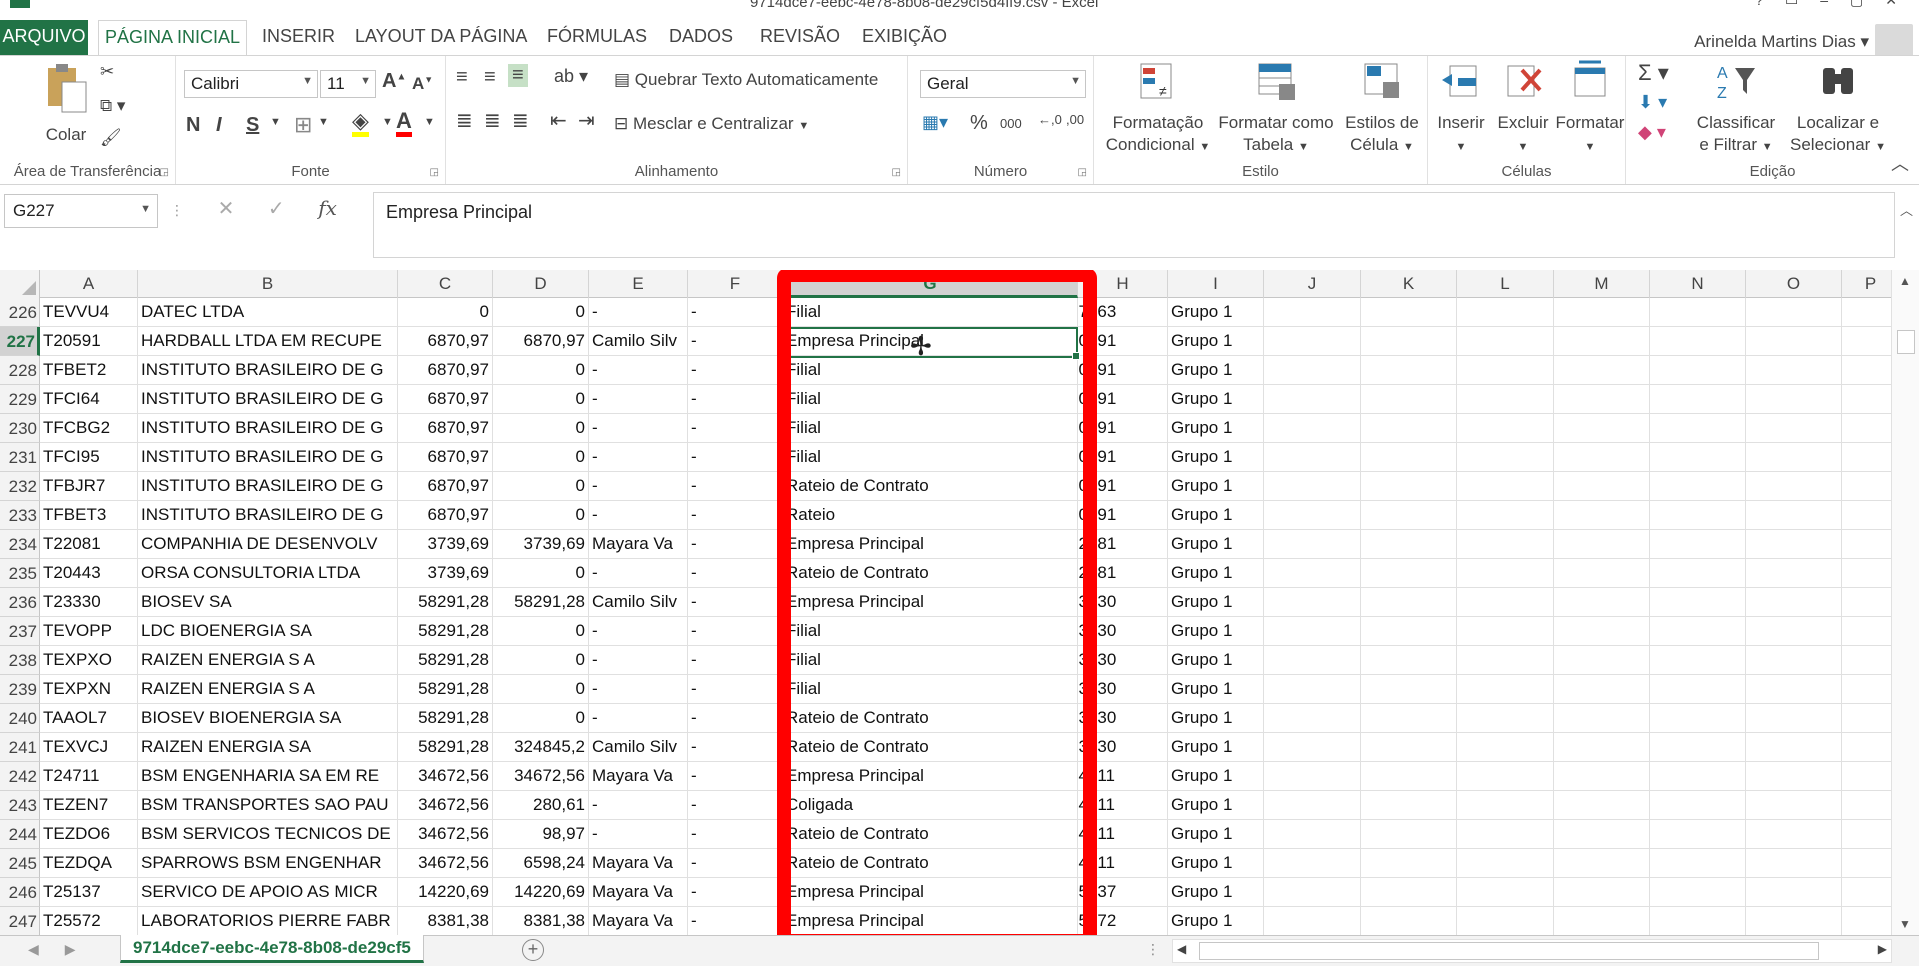  Describe the element at coordinates (930, 718) in the screenshot. I see `cell-g: Rateio de Contrato` at that location.